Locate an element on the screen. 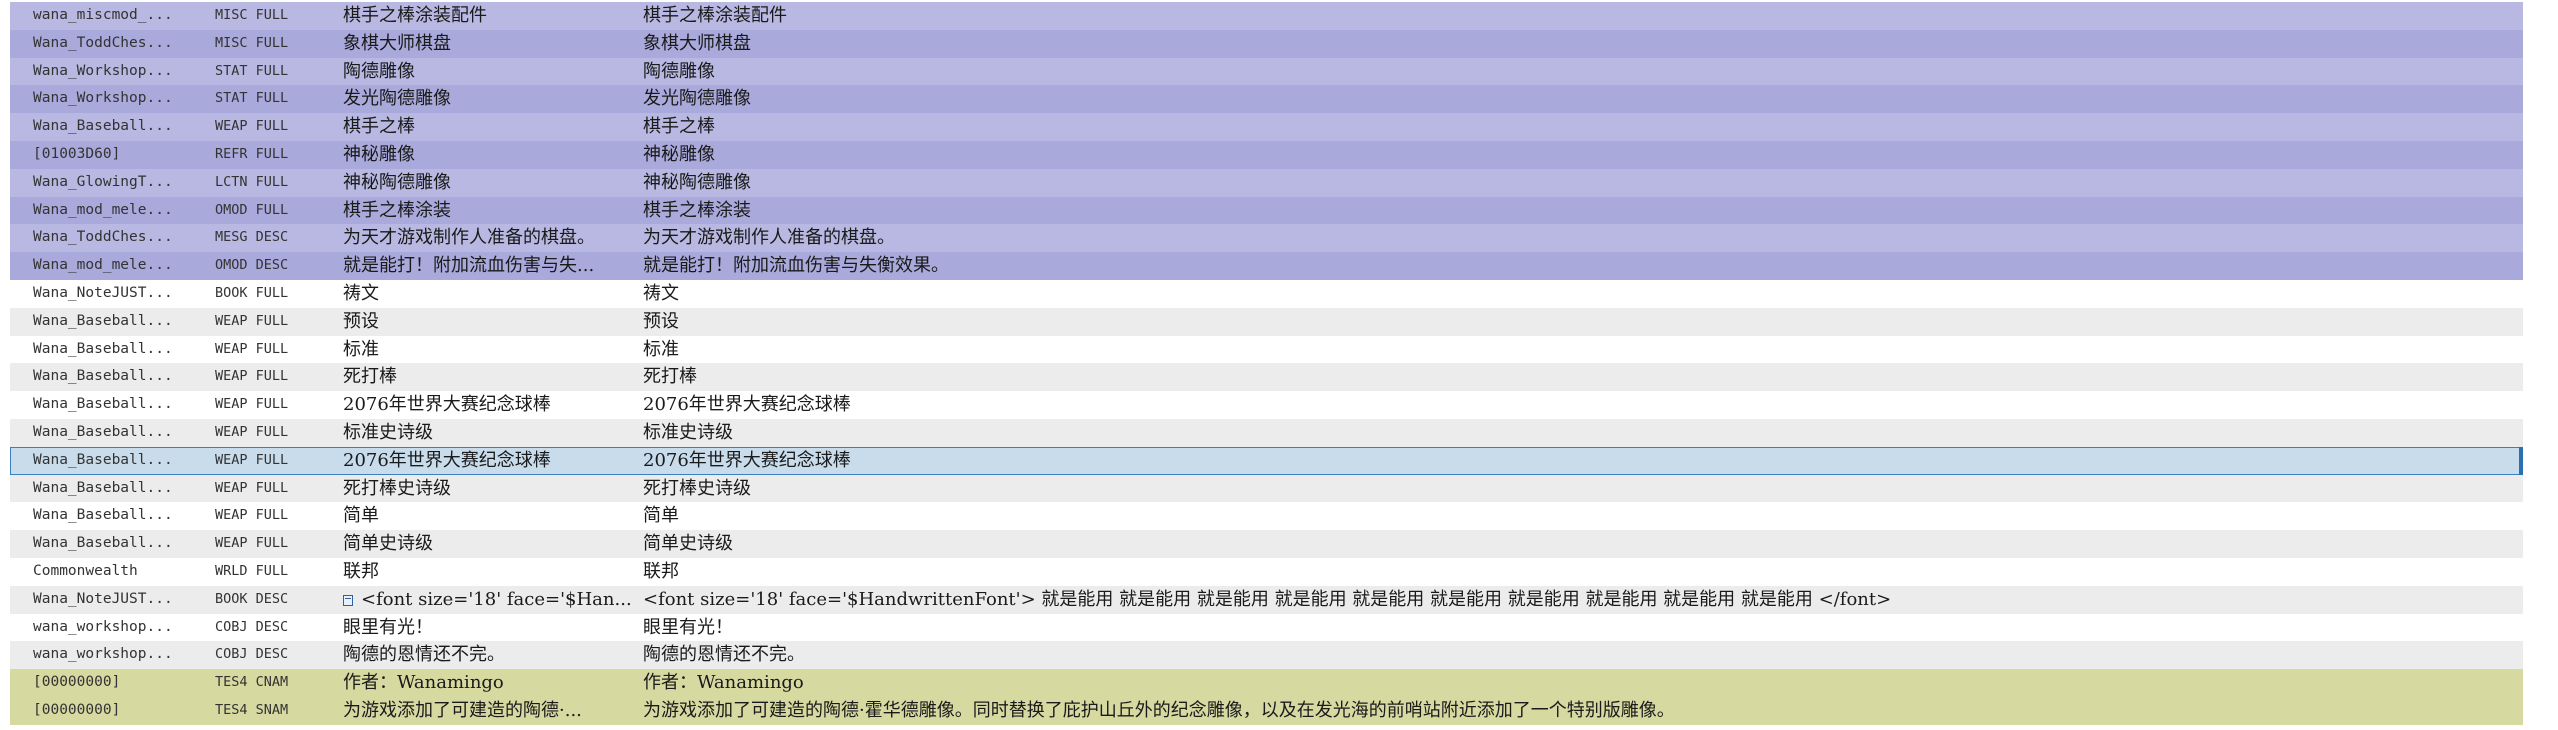 This screenshot has height=730, width=2558. source-text-cell: 死打棒 is located at coordinates (493, 377).